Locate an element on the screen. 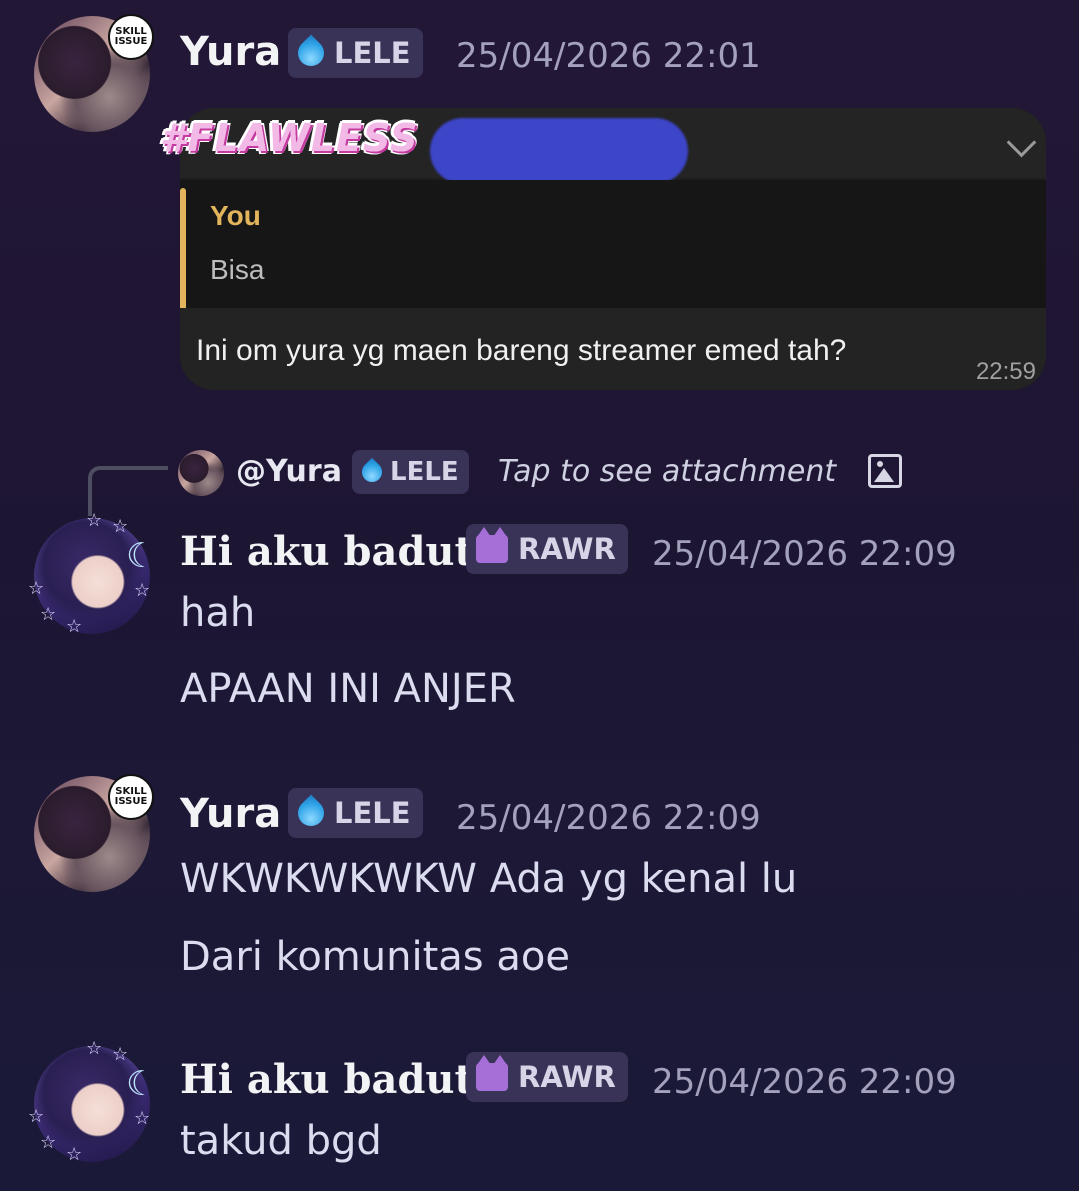 The width and height of the screenshot is (1079, 1191). message-timestamp: 25/04/2026 22:01 is located at coordinates (608, 56).